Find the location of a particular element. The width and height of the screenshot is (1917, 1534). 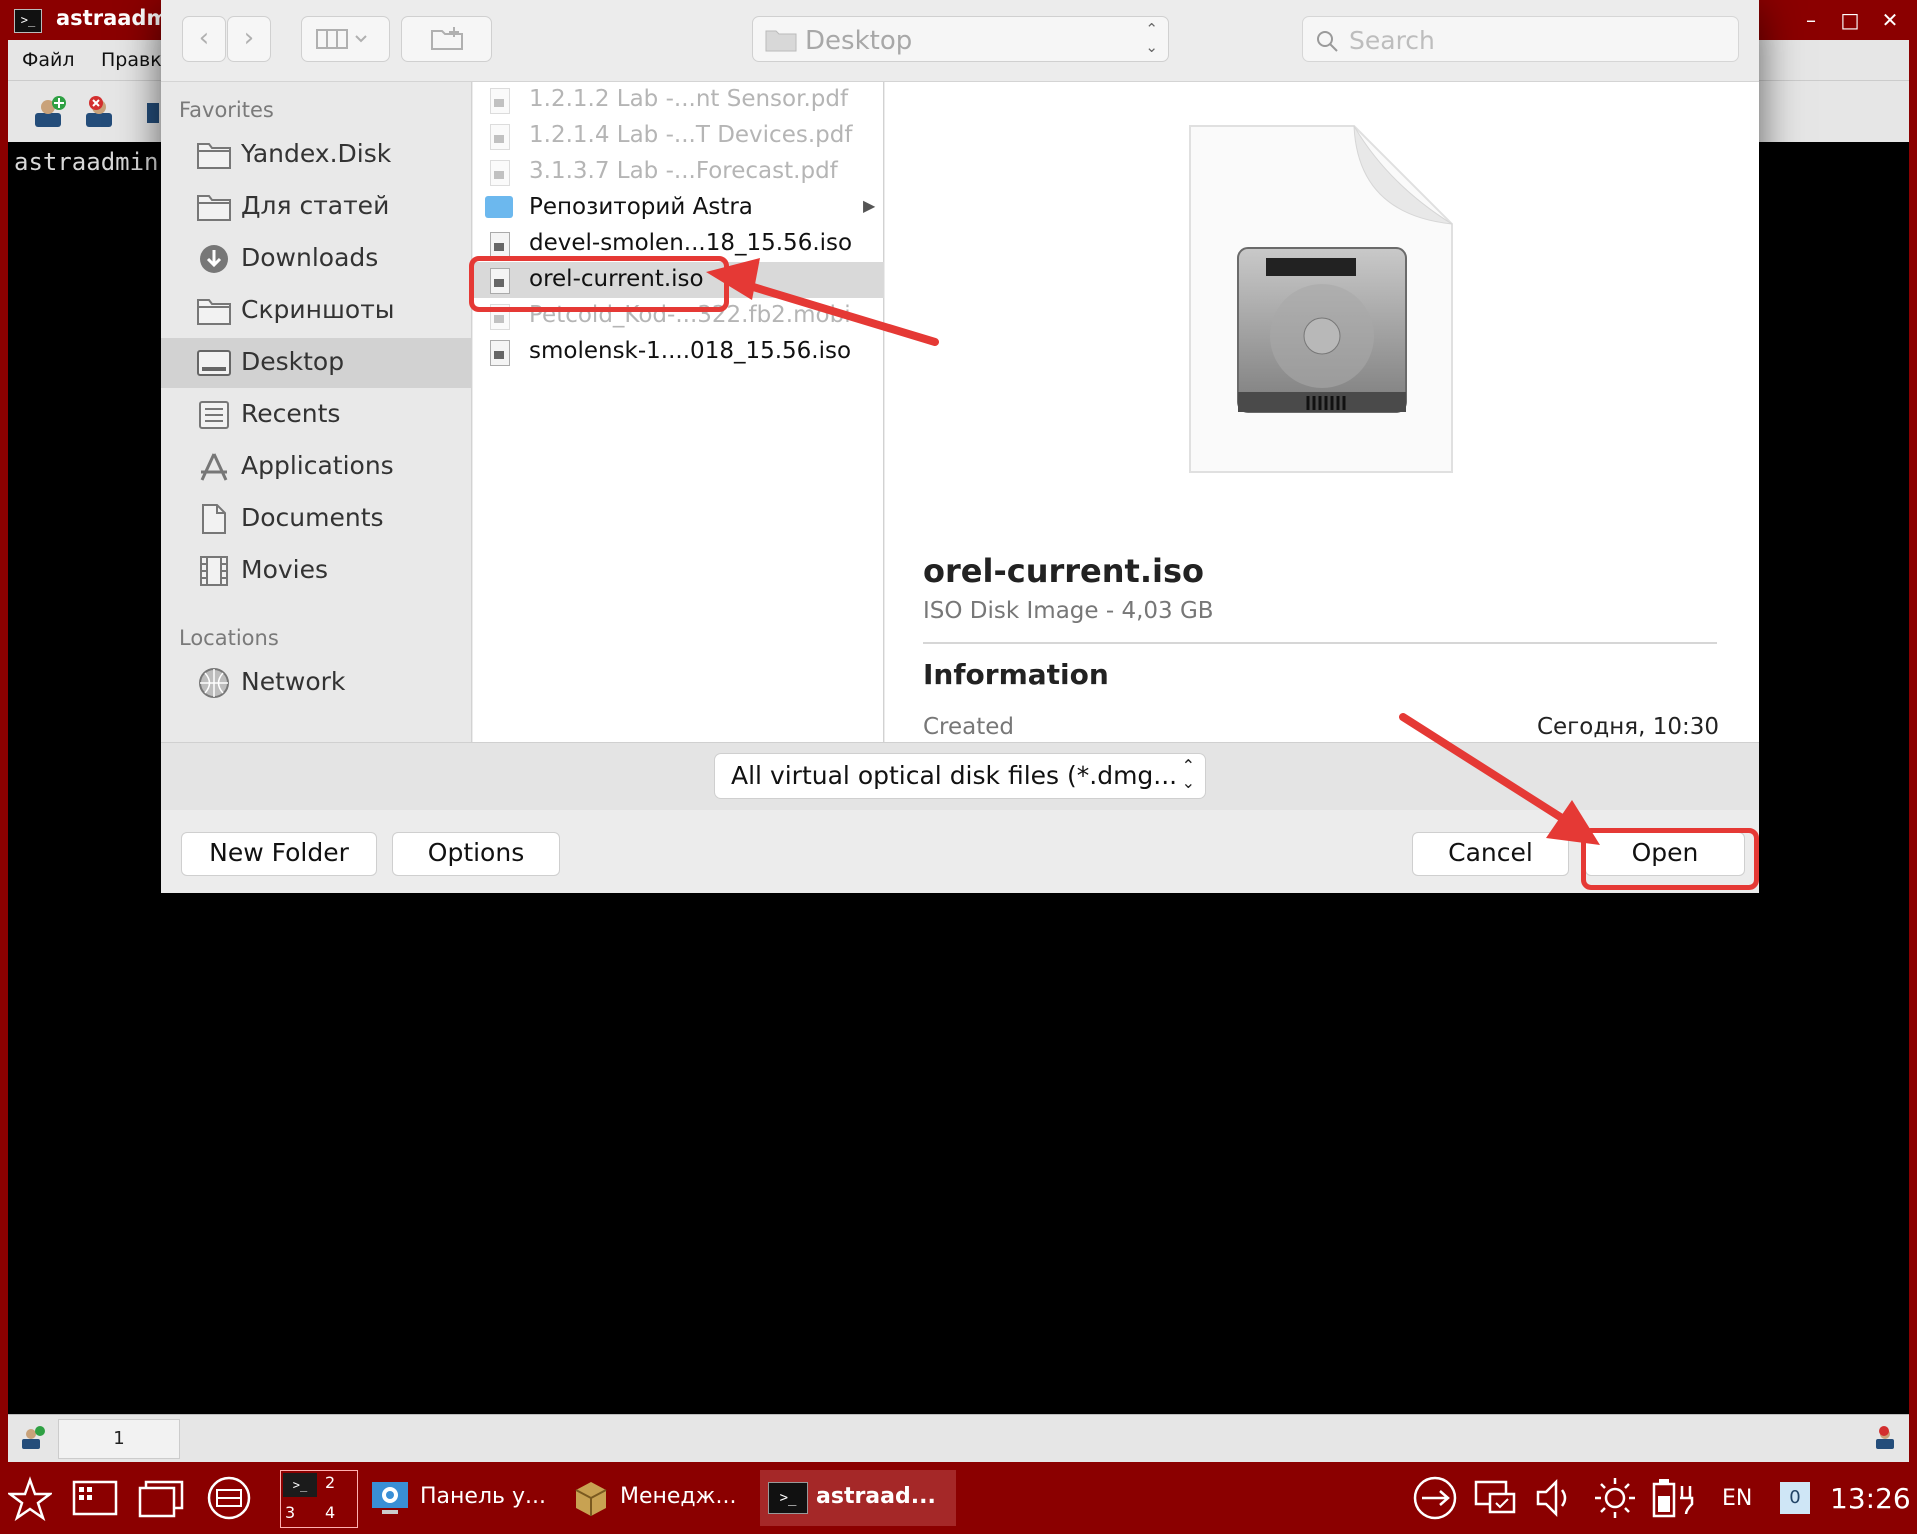

add-user-icon is located at coordinates (50, 112).